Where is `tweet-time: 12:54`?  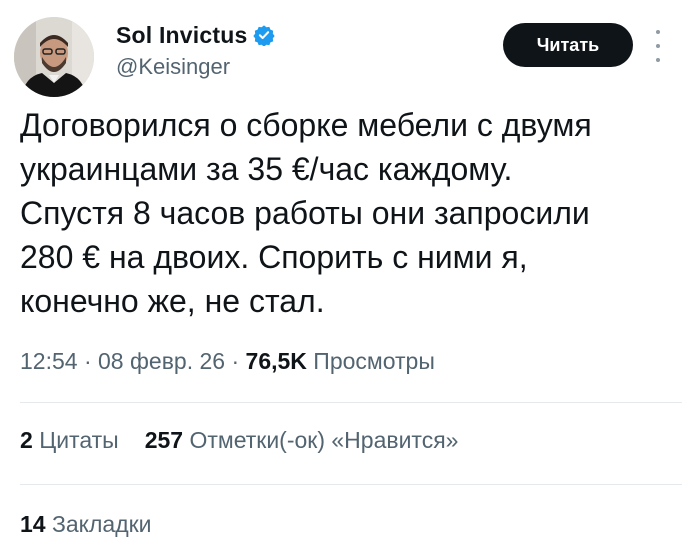
tweet-time: 12:54 is located at coordinates (49, 361).